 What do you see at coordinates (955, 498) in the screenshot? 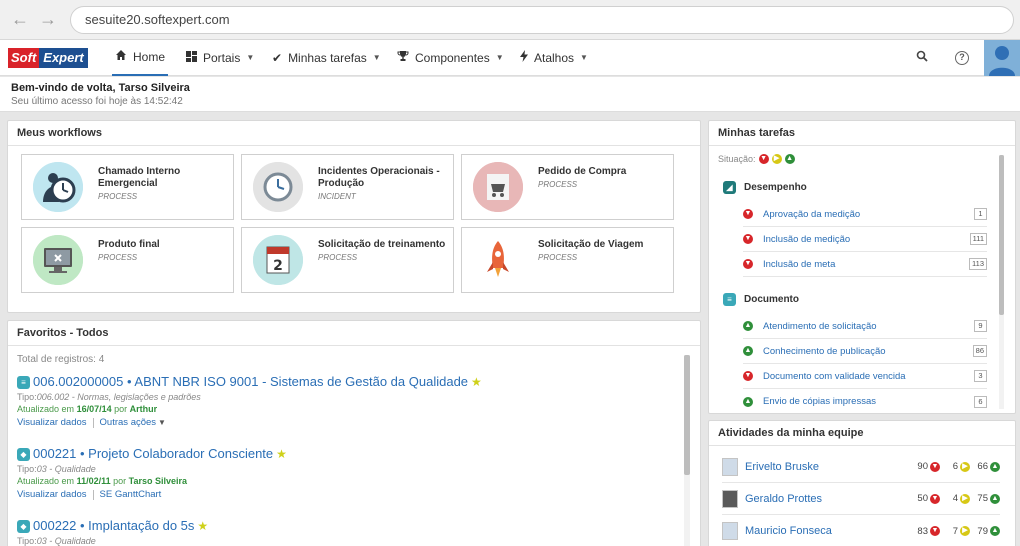
I see `warning-count: 4` at bounding box center [955, 498].